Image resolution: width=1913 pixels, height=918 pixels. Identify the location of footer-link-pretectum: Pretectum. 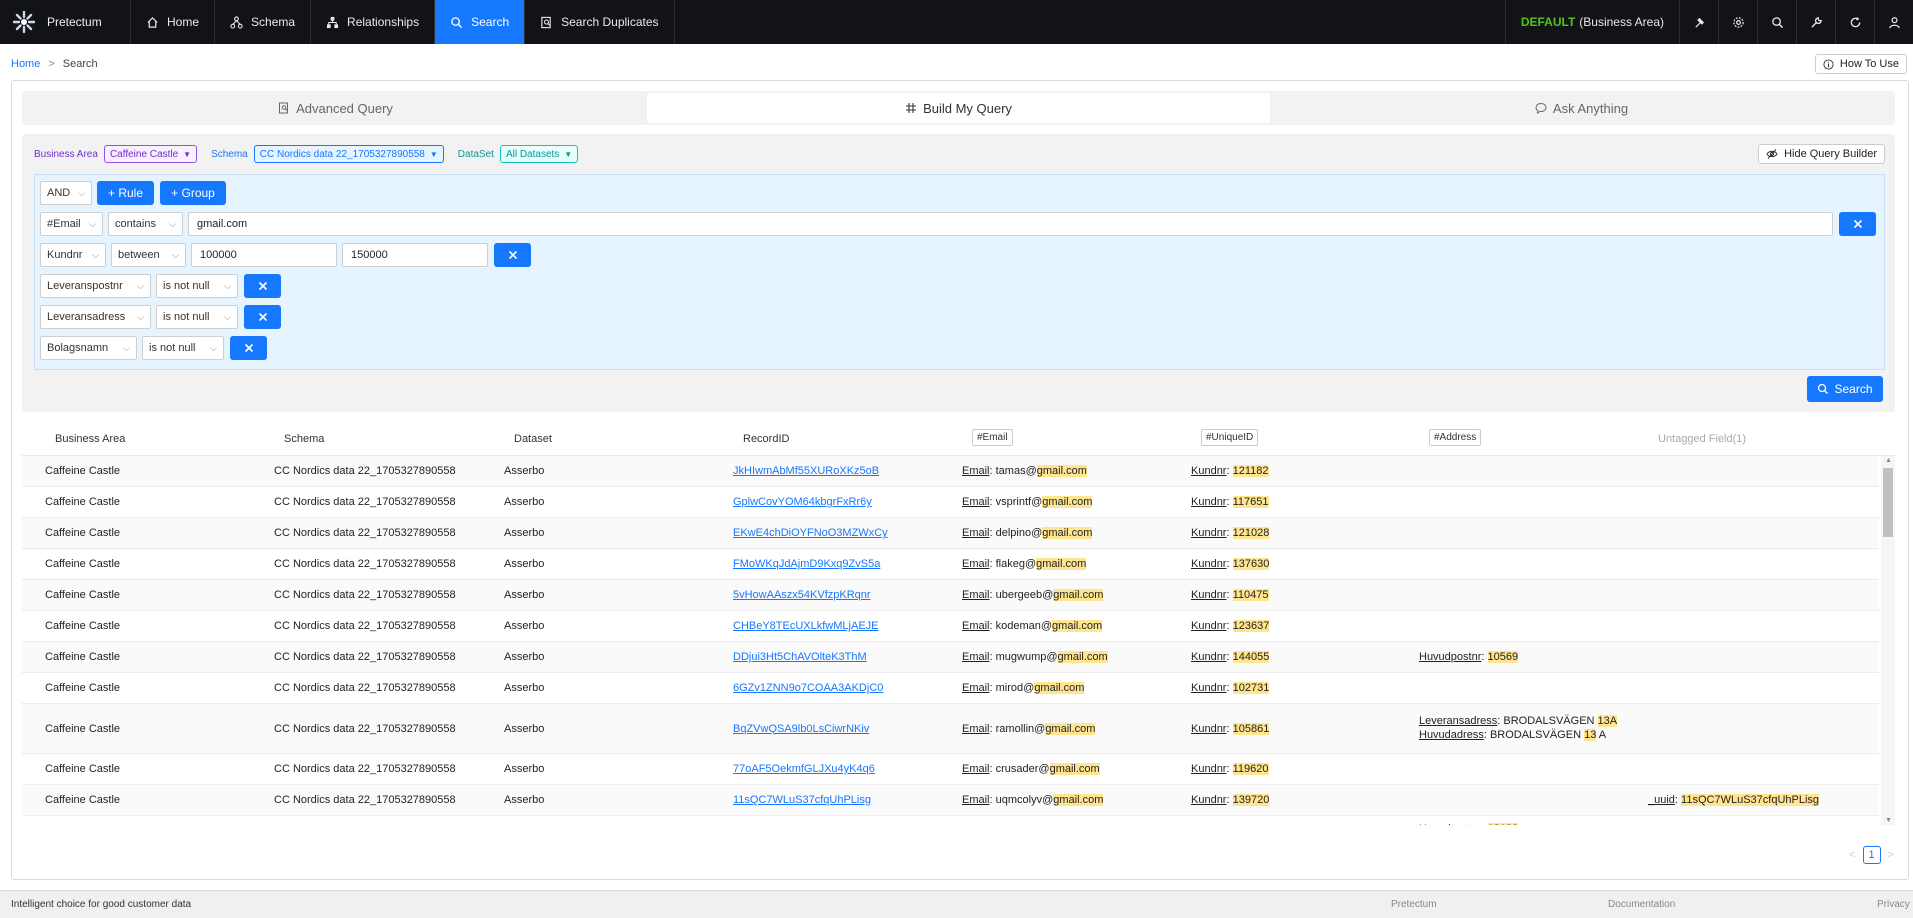
(1414, 904).